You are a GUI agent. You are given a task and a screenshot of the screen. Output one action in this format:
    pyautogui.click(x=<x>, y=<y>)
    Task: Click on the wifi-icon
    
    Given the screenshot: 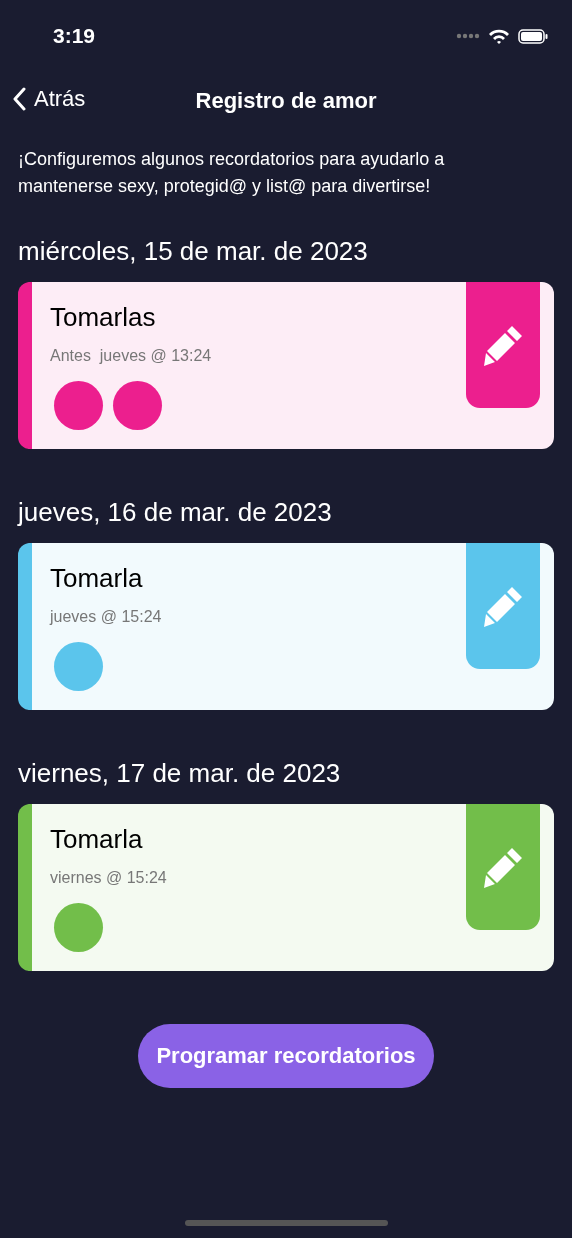 What is the action you would take?
    pyautogui.click(x=499, y=36)
    